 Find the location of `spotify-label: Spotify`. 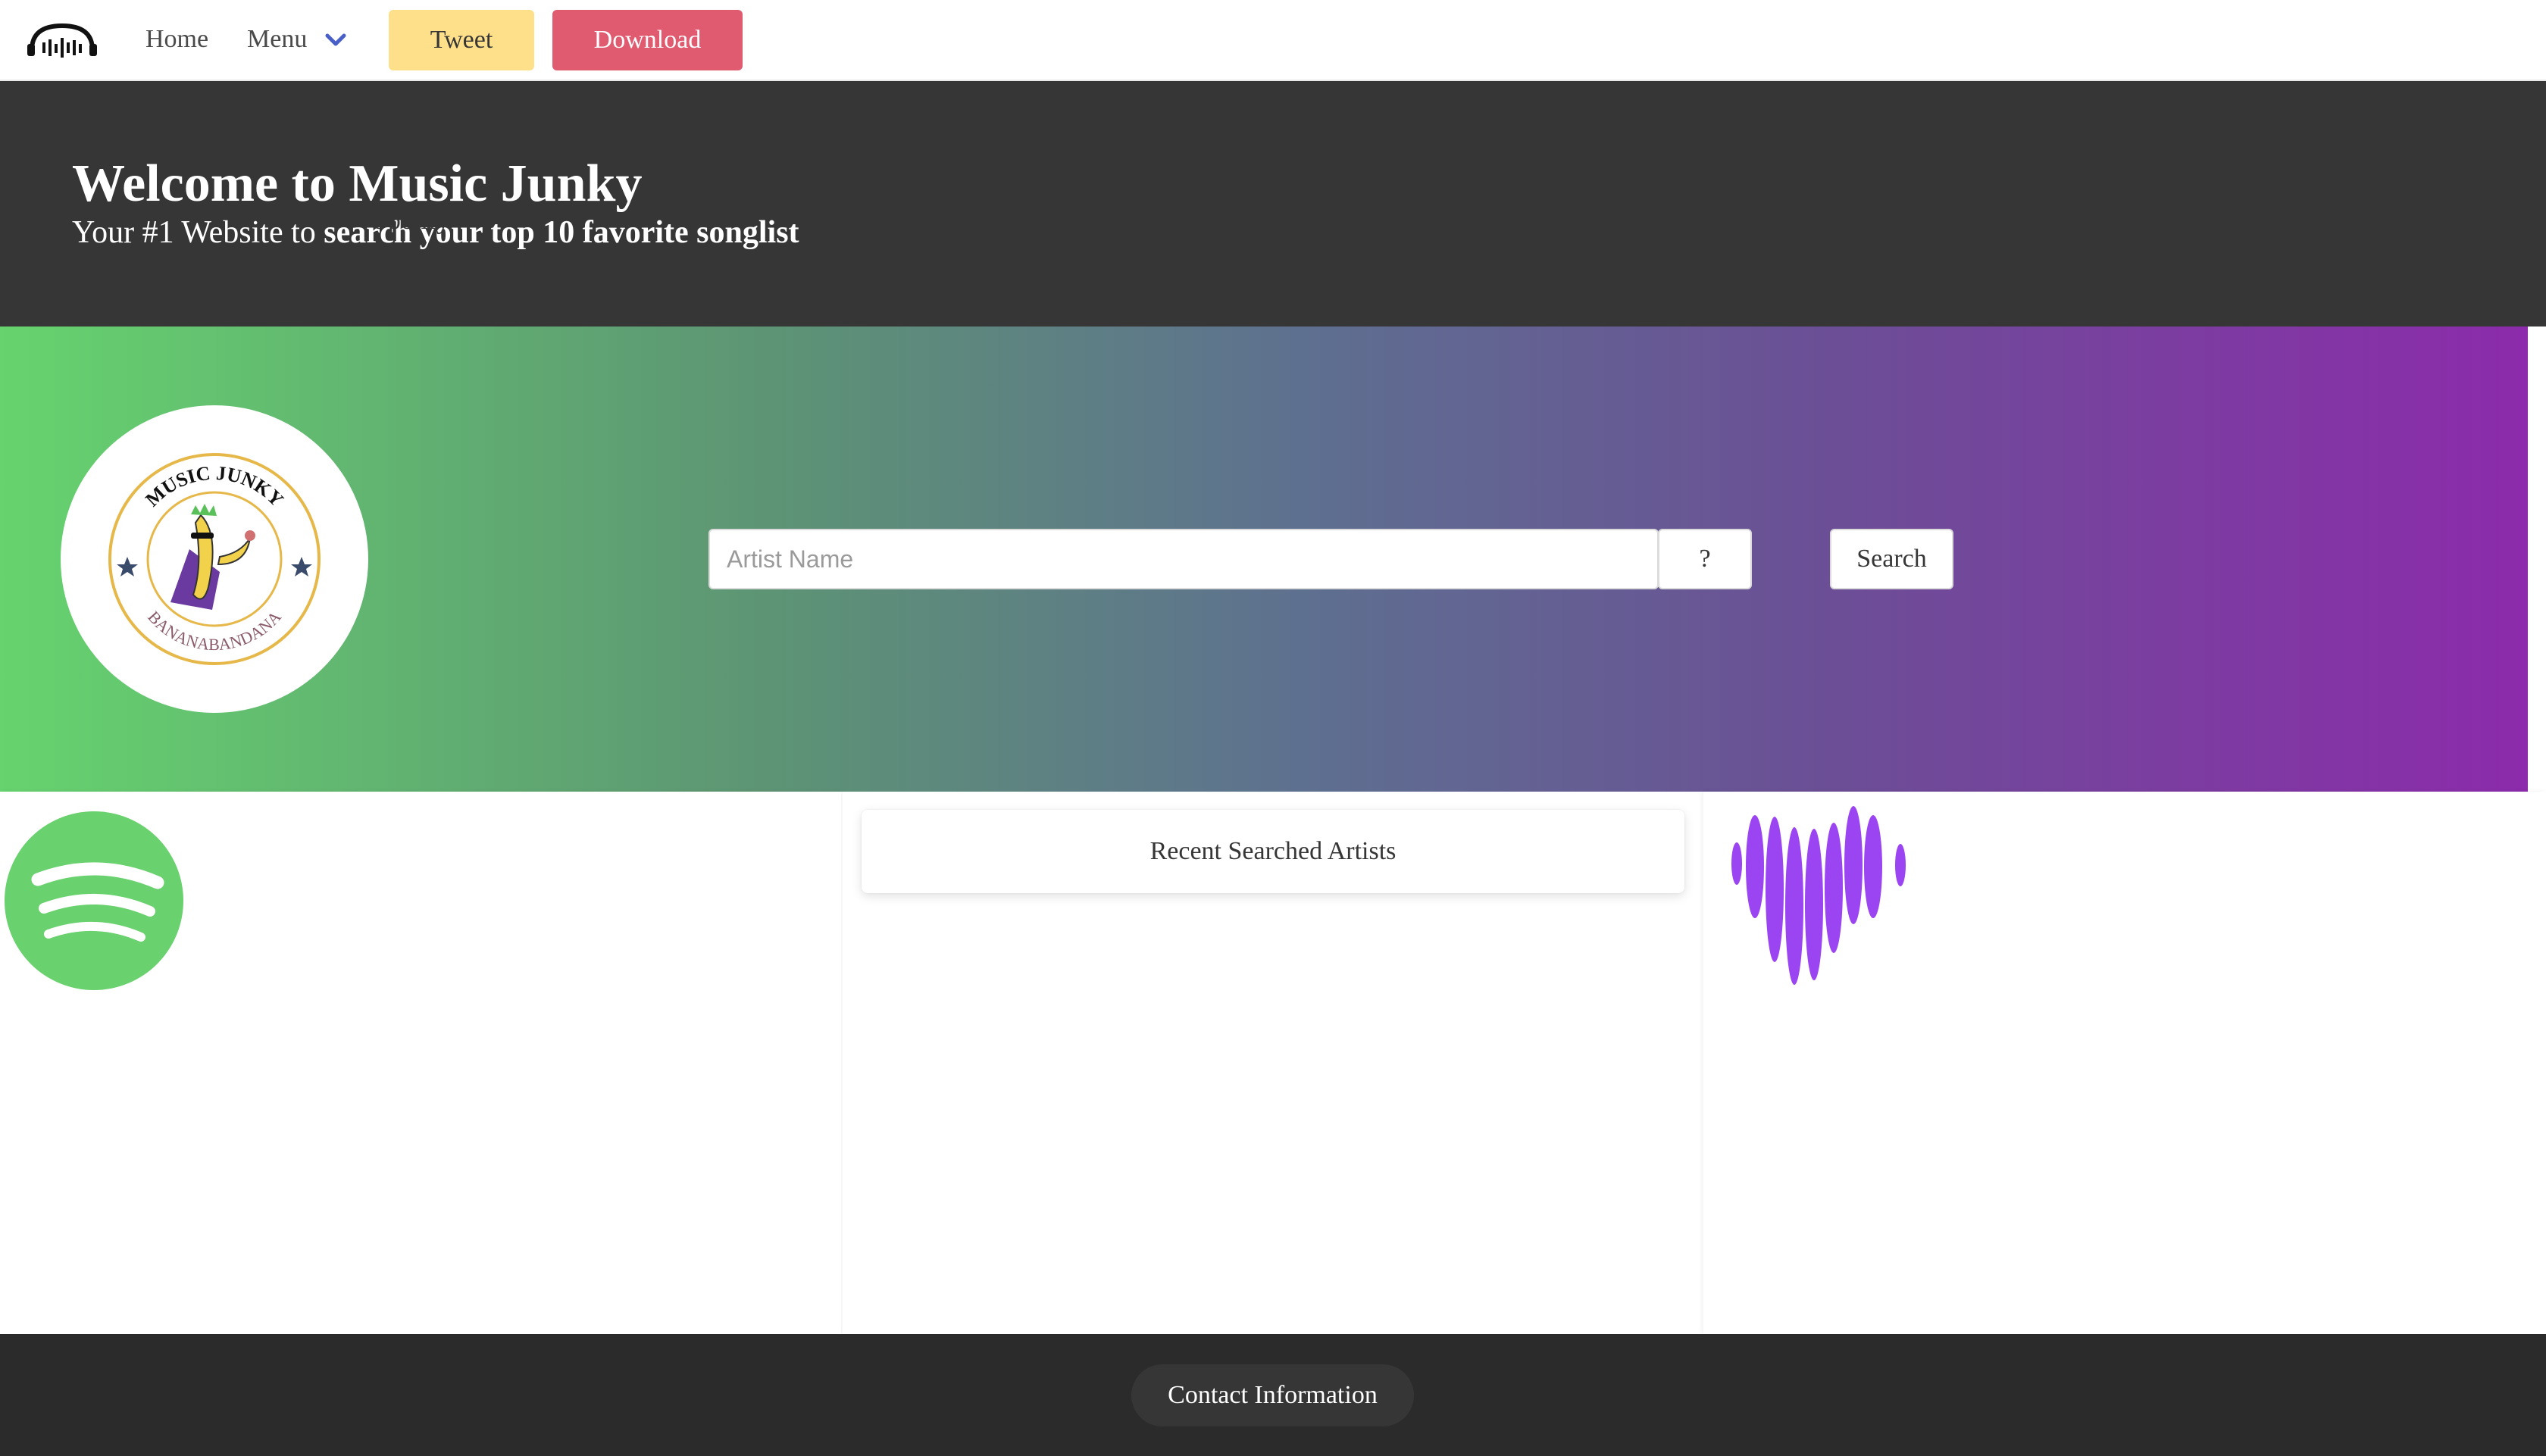

spotify-label: Spotify is located at coordinates (412, 221).